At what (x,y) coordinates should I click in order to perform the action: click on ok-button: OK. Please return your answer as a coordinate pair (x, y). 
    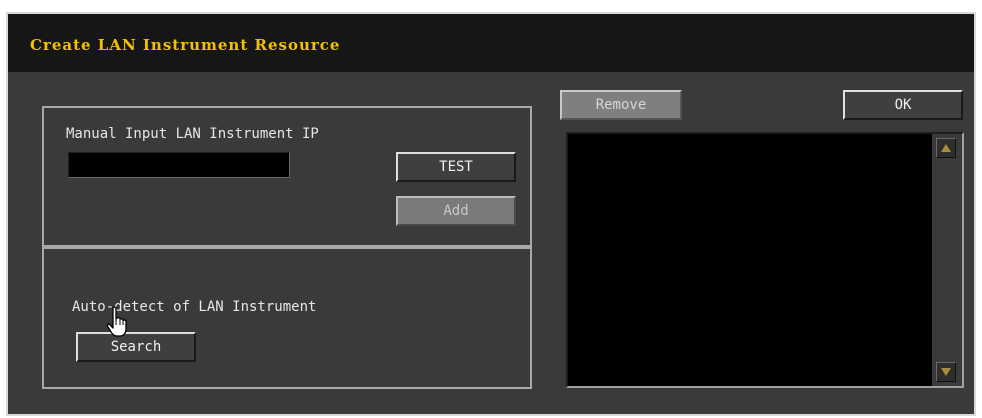
    Looking at the image, I should click on (903, 105).